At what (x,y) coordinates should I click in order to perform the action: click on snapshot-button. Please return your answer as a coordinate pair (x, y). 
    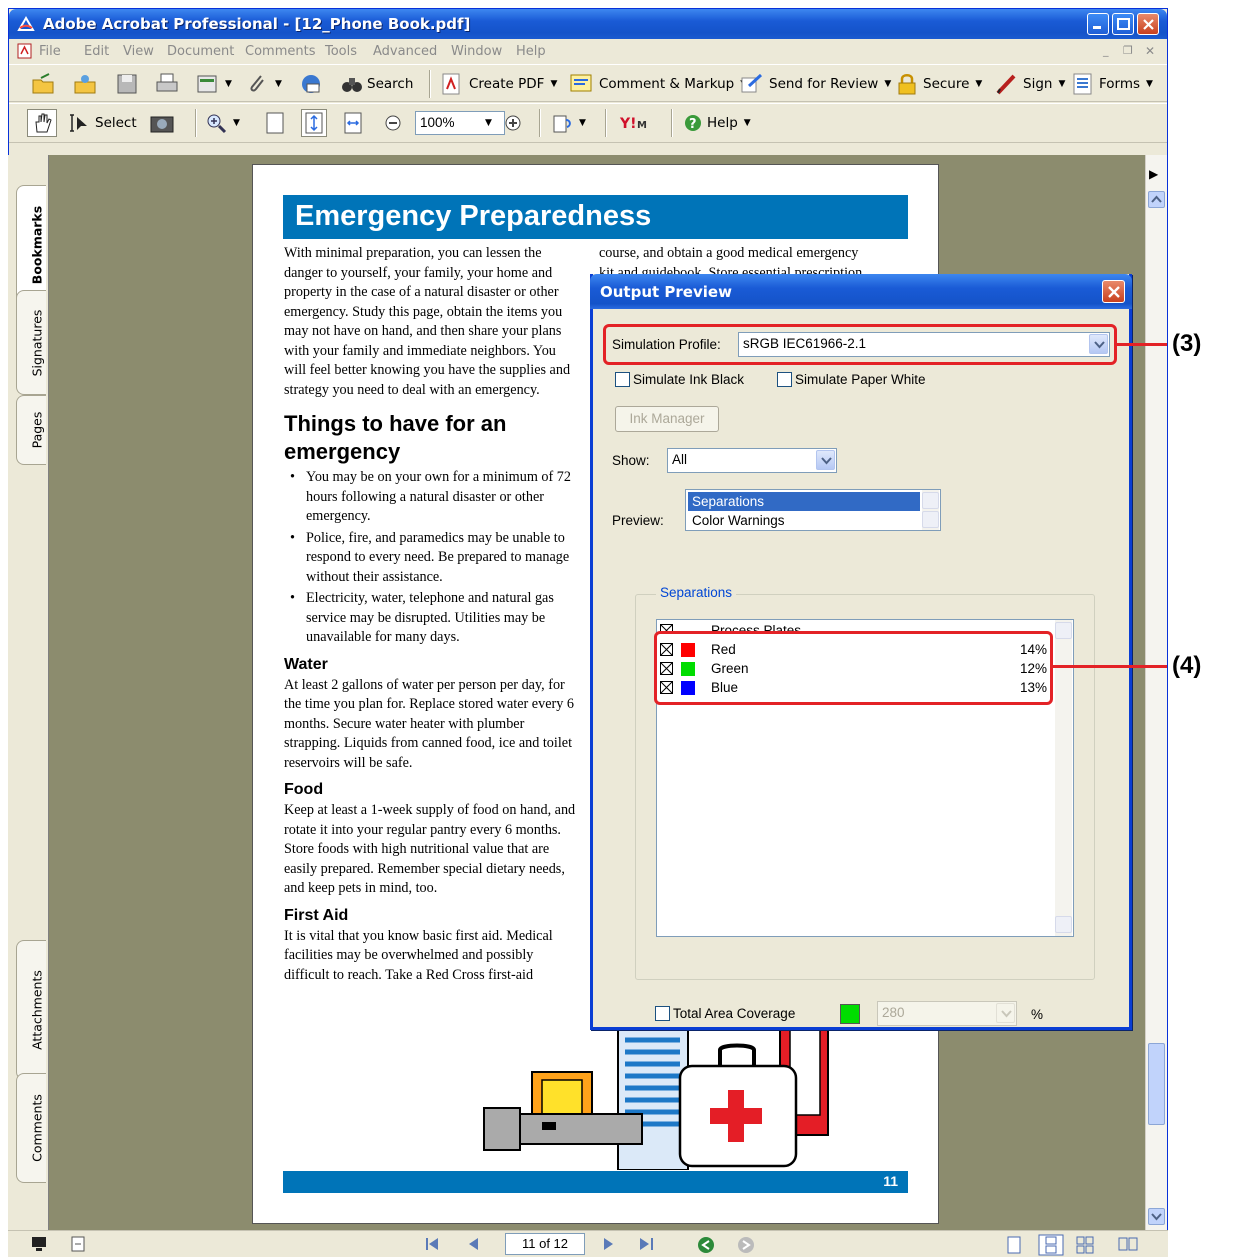
    Looking at the image, I should click on (162, 123).